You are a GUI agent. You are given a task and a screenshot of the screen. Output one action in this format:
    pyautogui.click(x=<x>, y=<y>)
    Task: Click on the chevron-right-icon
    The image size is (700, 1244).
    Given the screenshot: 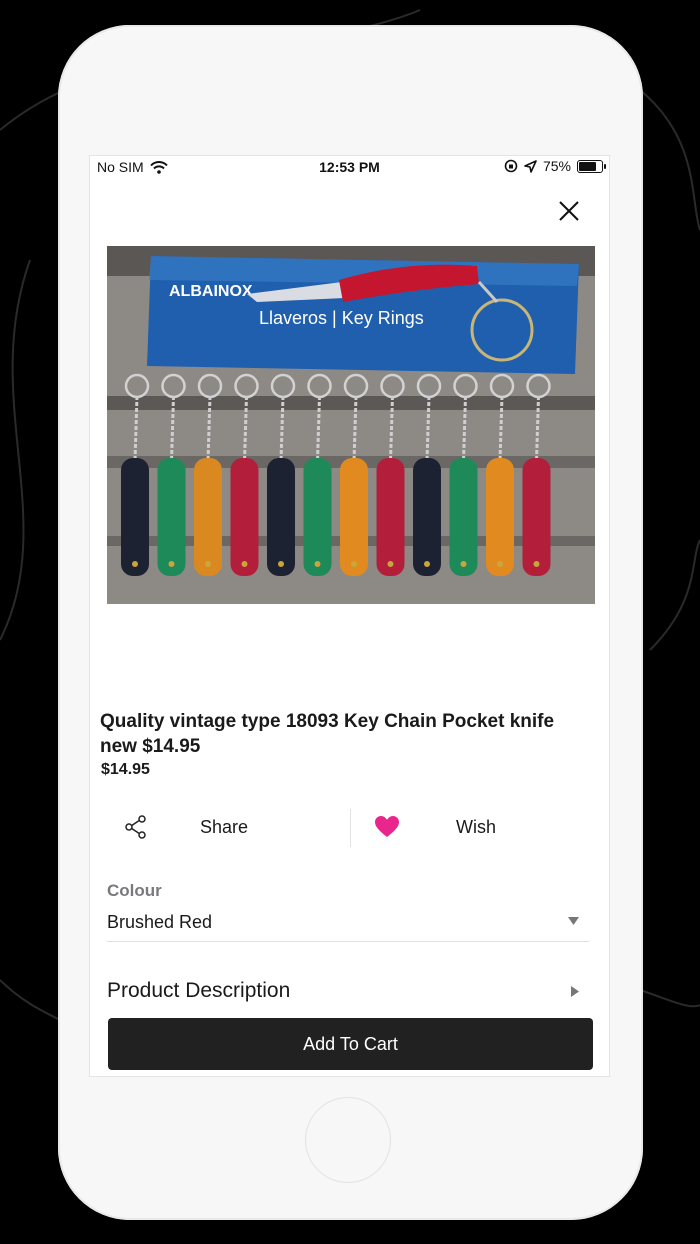 What is the action you would take?
    pyautogui.click(x=575, y=991)
    